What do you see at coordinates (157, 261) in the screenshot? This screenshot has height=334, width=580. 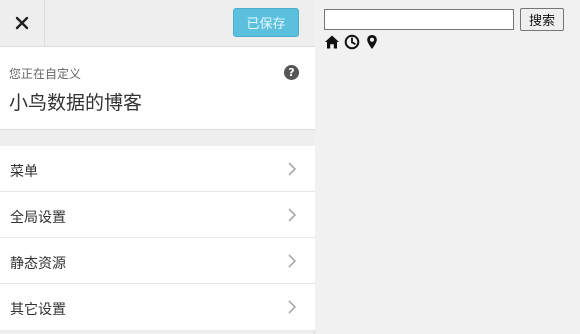 I see `menu-item-static-resources: 静态资源` at bounding box center [157, 261].